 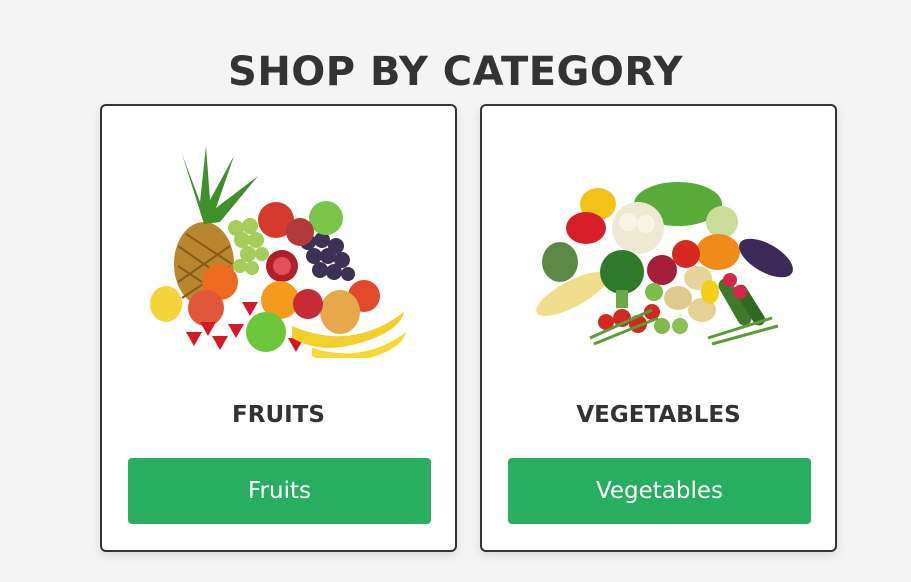 I want to click on fruits-image, so click(x=278, y=250).